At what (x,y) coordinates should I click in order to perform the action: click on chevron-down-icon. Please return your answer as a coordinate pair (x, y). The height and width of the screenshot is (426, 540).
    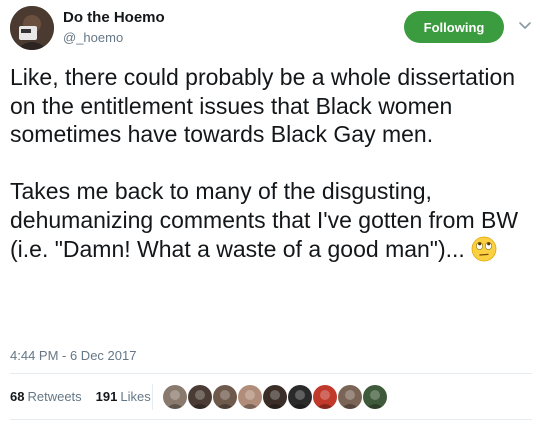
    Looking at the image, I should click on (525, 25).